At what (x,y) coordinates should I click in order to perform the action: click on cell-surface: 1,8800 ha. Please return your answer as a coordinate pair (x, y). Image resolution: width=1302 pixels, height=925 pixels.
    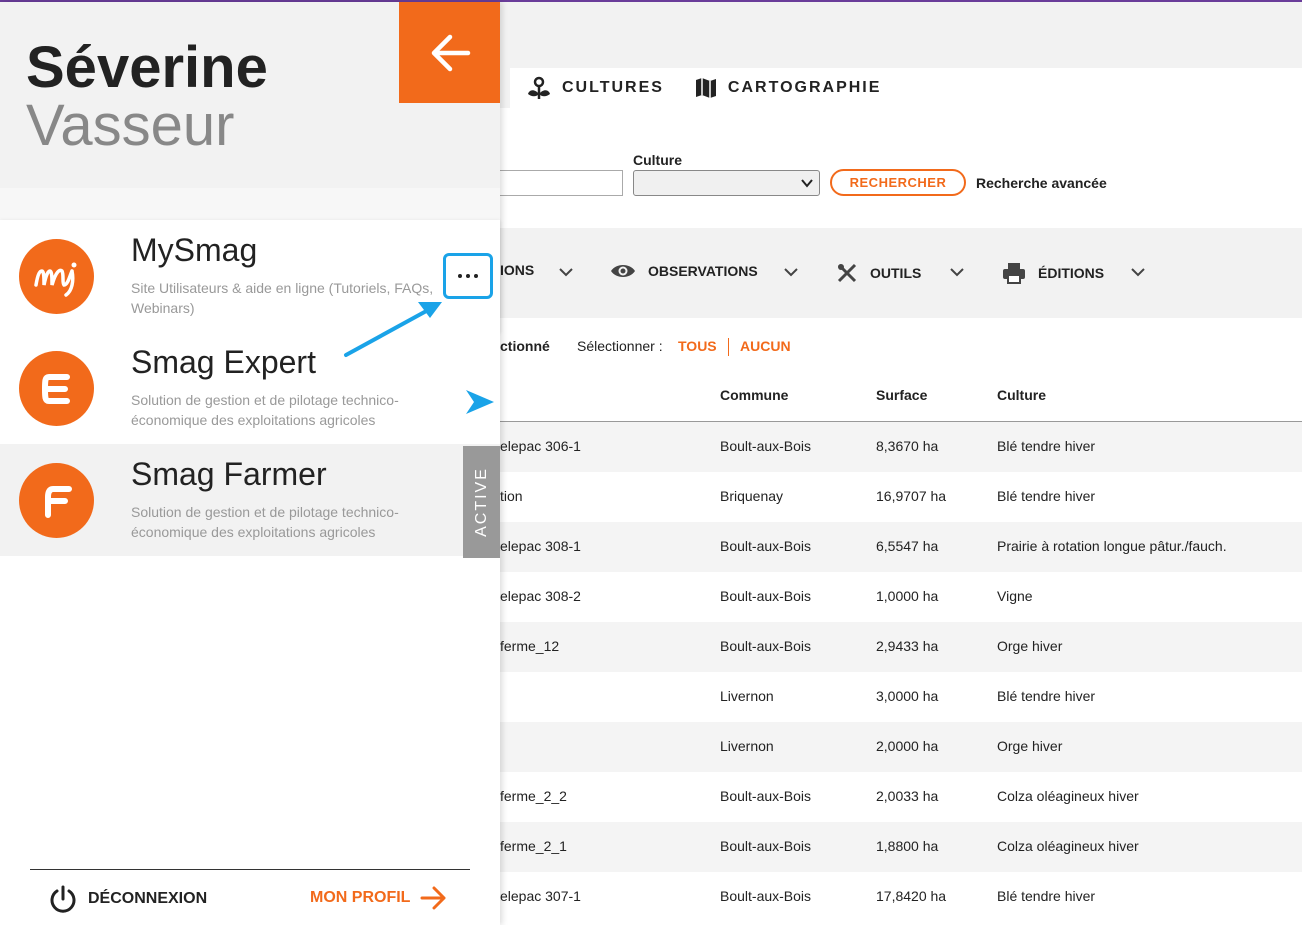
    Looking at the image, I should click on (907, 846).